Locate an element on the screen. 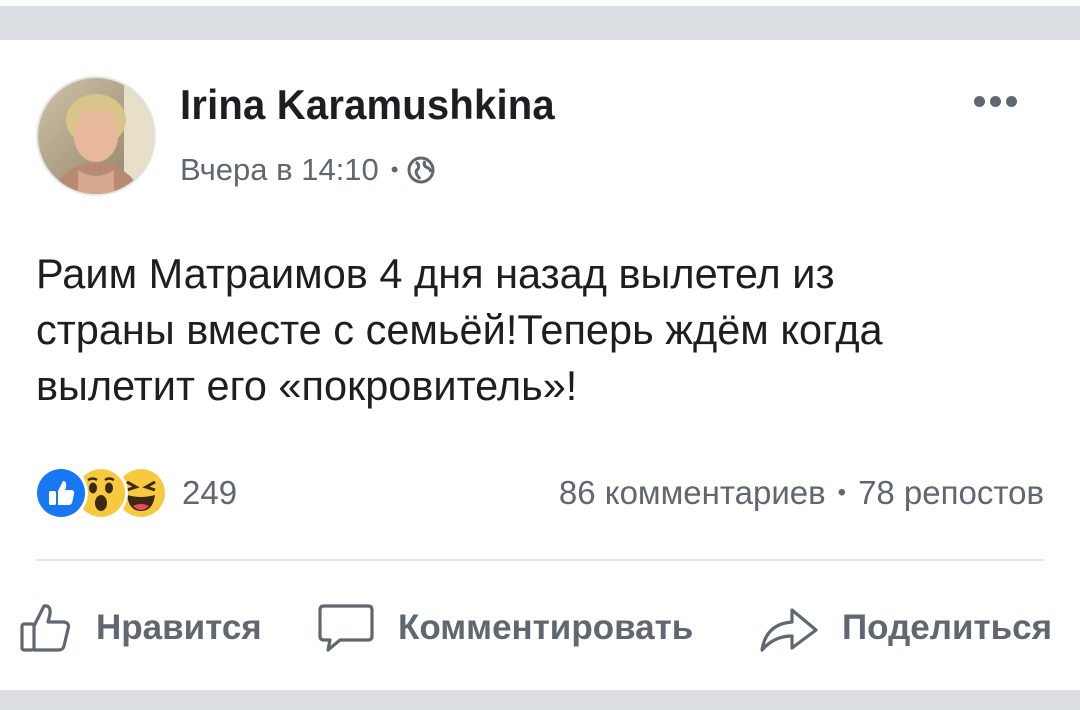  post-meta: Вчера в 14:10 • is located at coordinates (307, 170).